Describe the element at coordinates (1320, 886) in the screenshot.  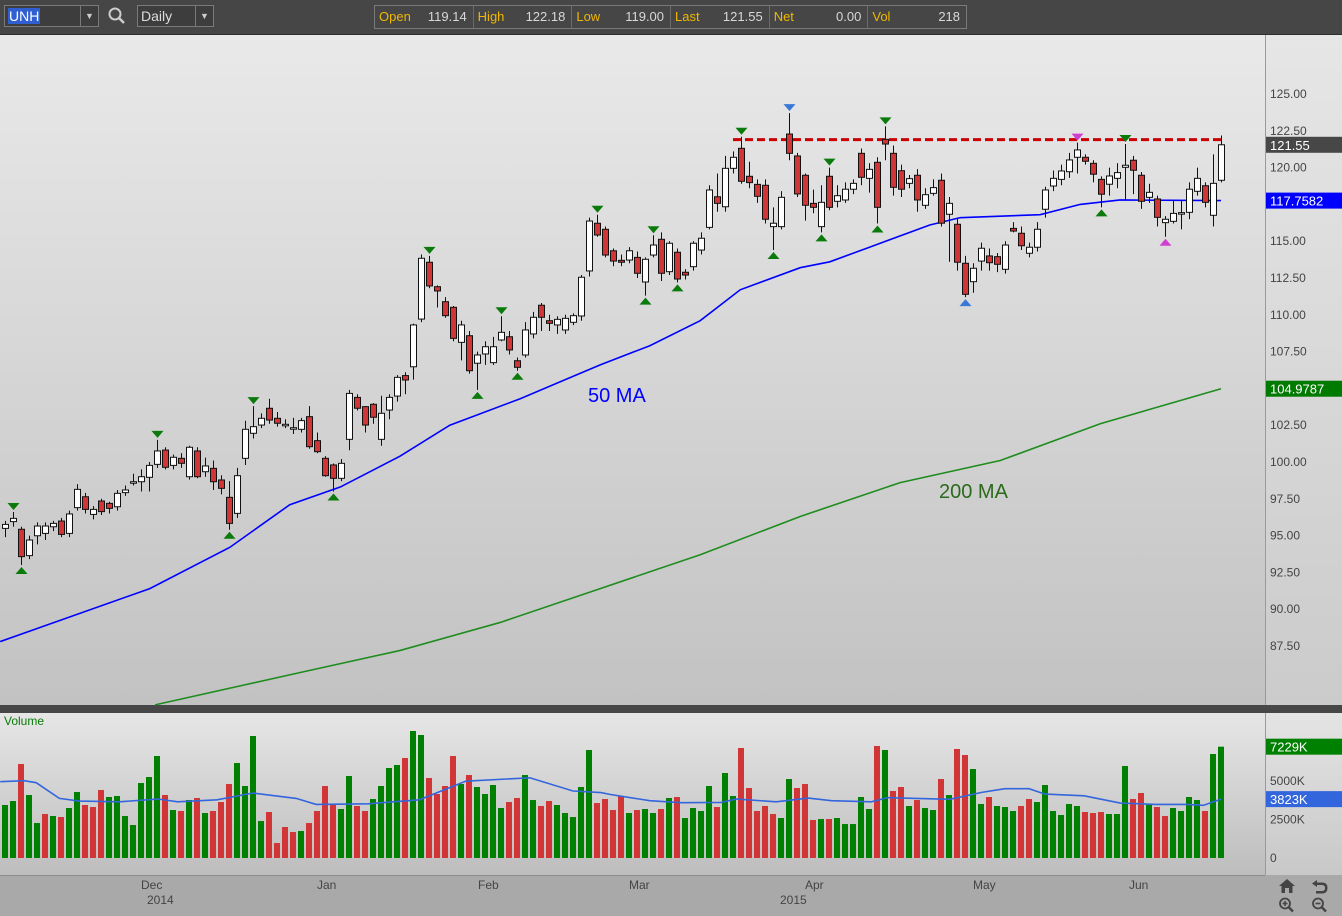
I see `undo-icon` at that location.